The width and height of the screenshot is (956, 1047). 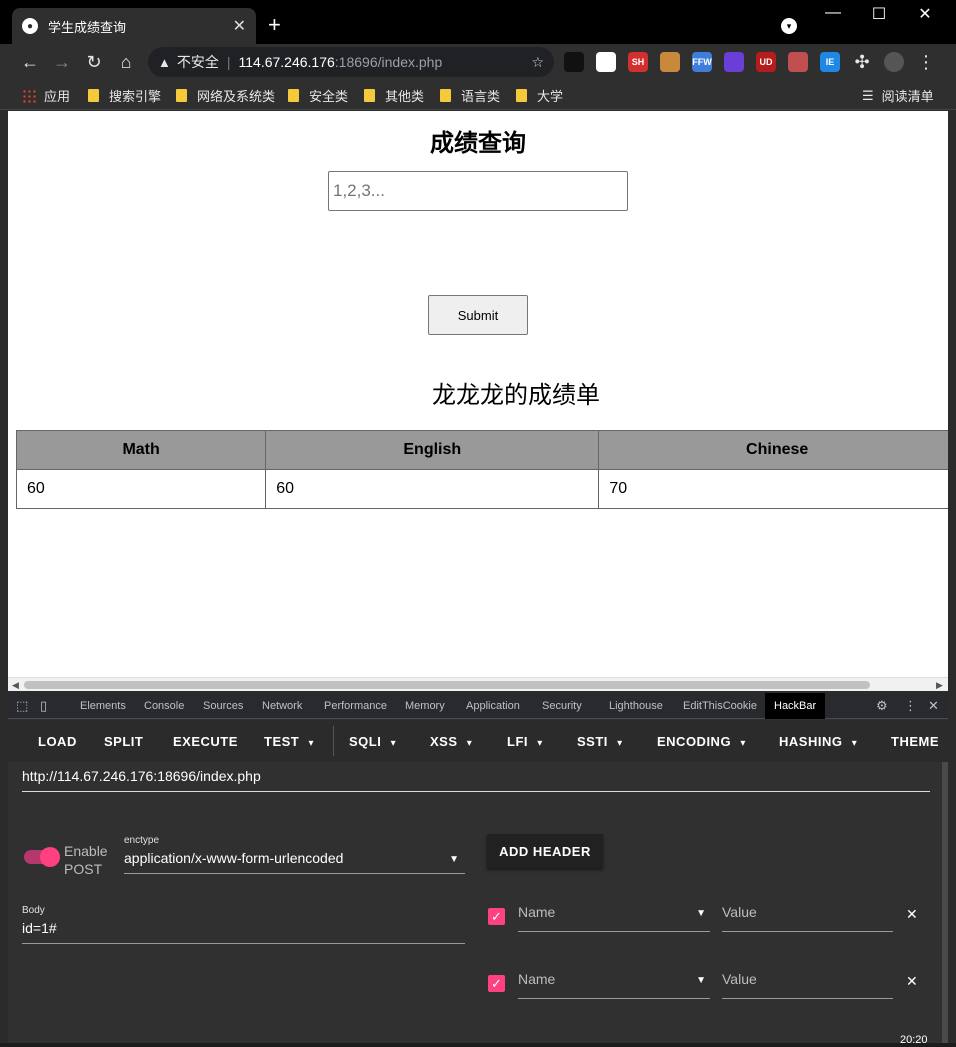 What do you see at coordinates (606, 62) in the screenshot?
I see `ext-bird-icon` at bounding box center [606, 62].